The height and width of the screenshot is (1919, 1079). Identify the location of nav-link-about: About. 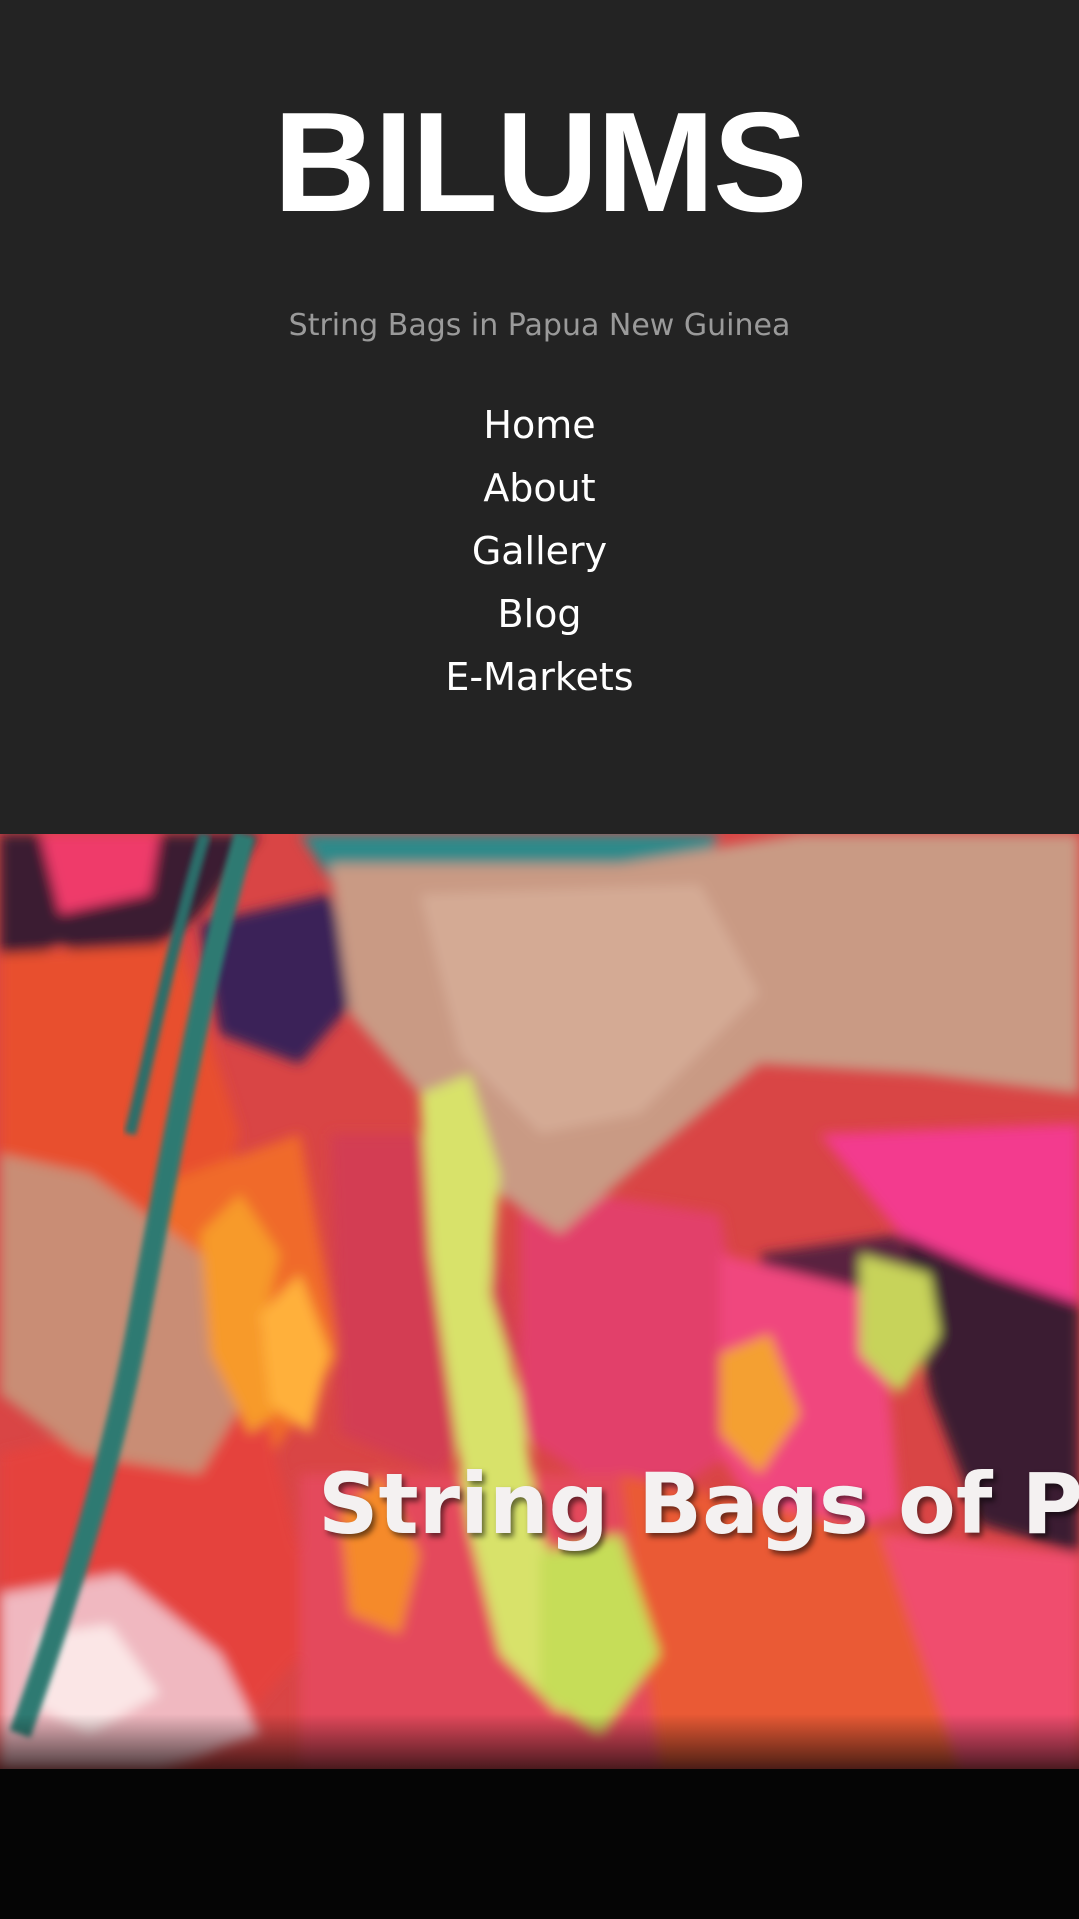
(539, 488).